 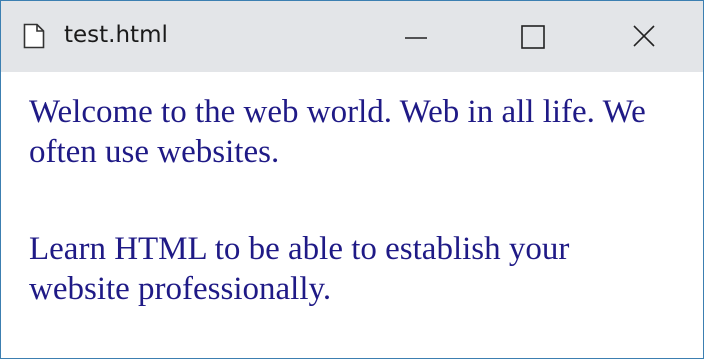 I want to click on maximize-button, so click(x=534, y=36).